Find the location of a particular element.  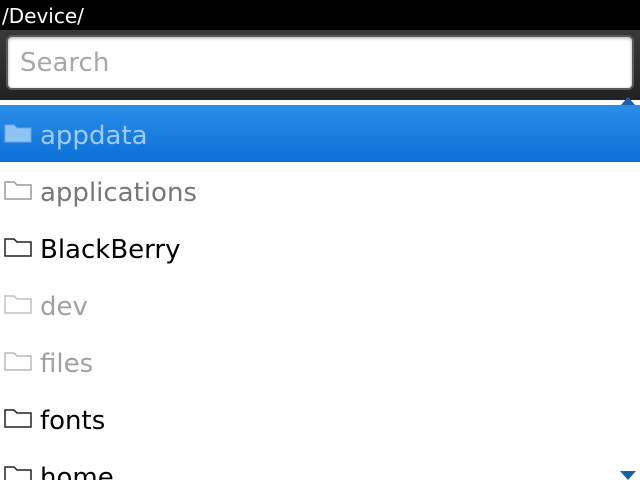

search-input is located at coordinates (320, 63).